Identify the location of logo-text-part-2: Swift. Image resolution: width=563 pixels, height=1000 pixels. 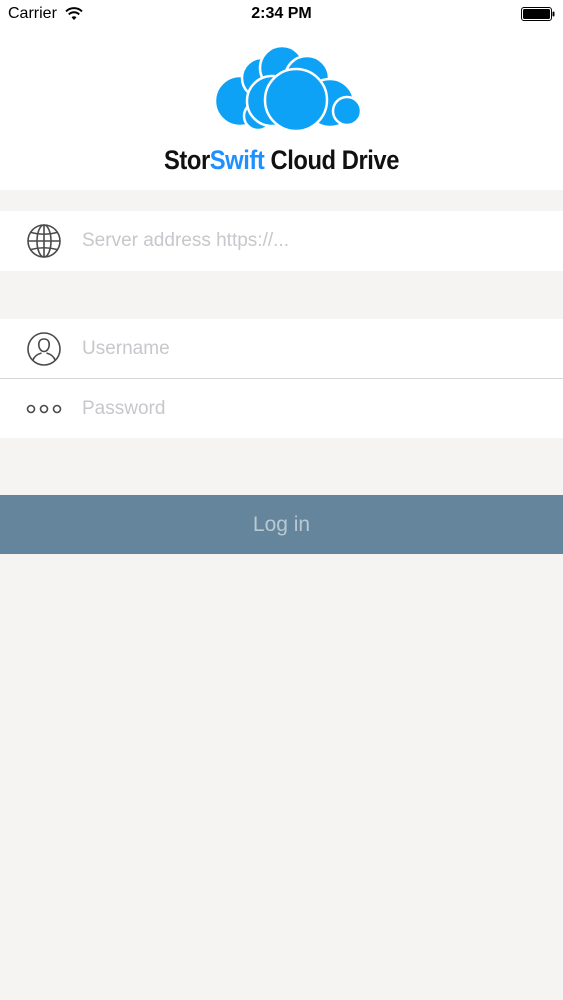
(237, 160).